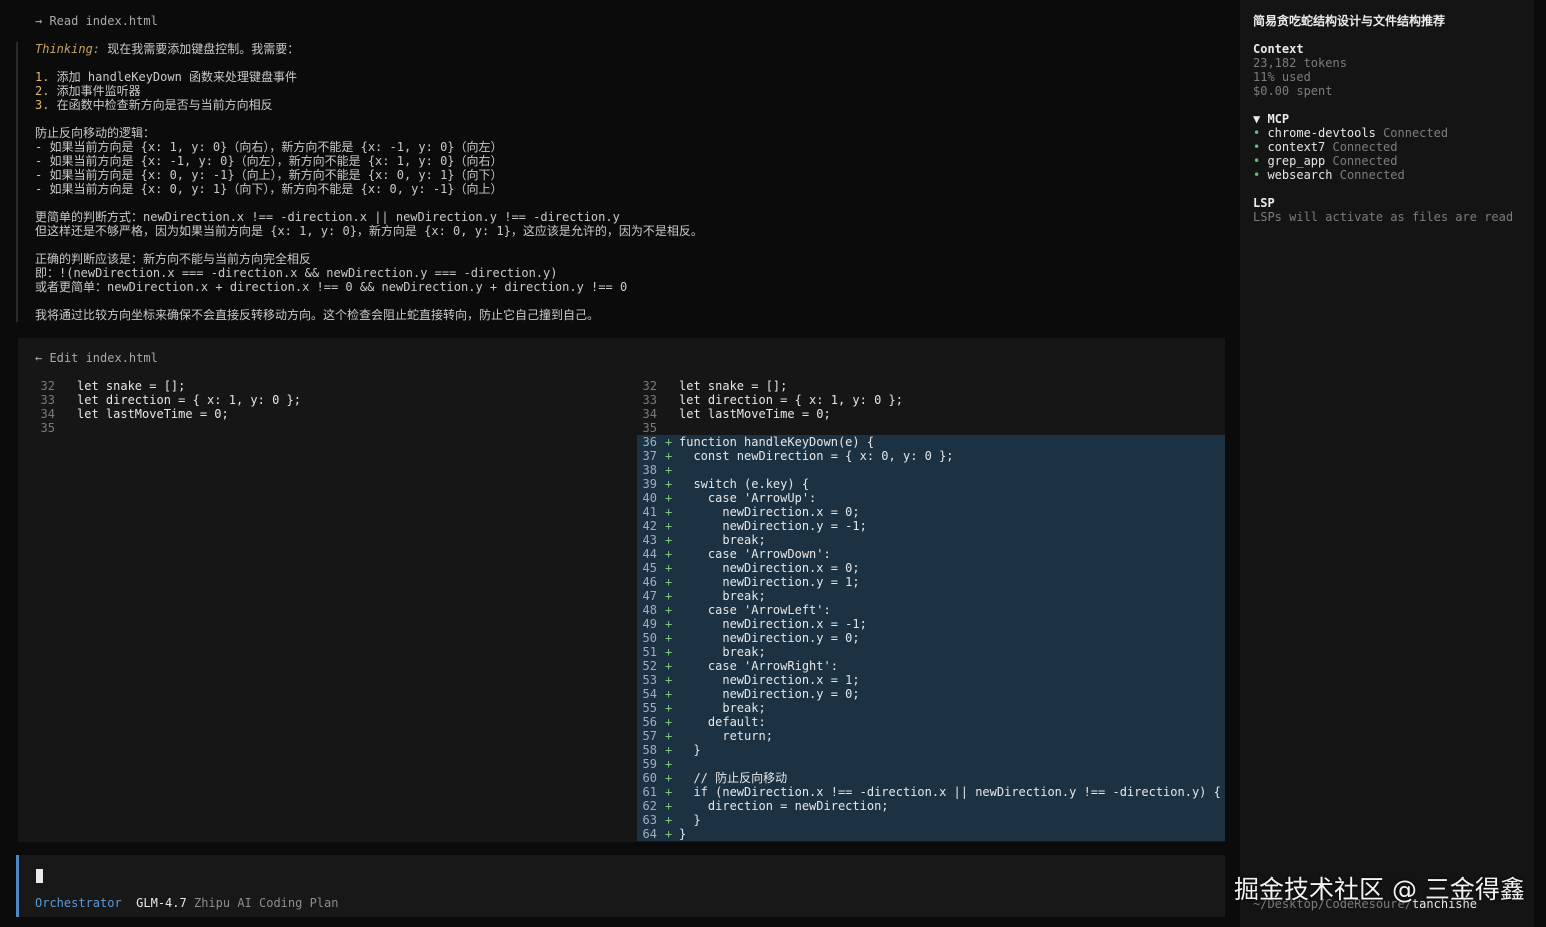 This screenshot has height=927, width=1546. I want to click on code-text: case 'ArrowDown':, so click(755, 554).